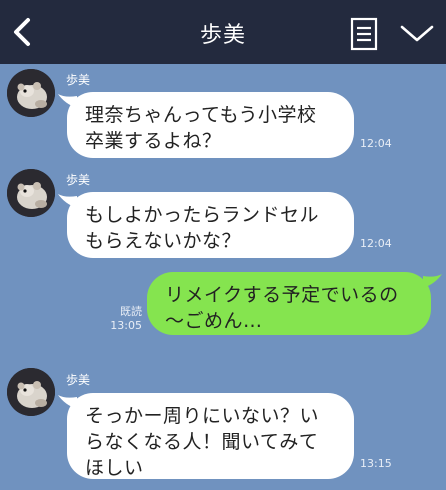 The width and height of the screenshot is (446, 490). I want to click on note-list-icon, so click(365, 34).